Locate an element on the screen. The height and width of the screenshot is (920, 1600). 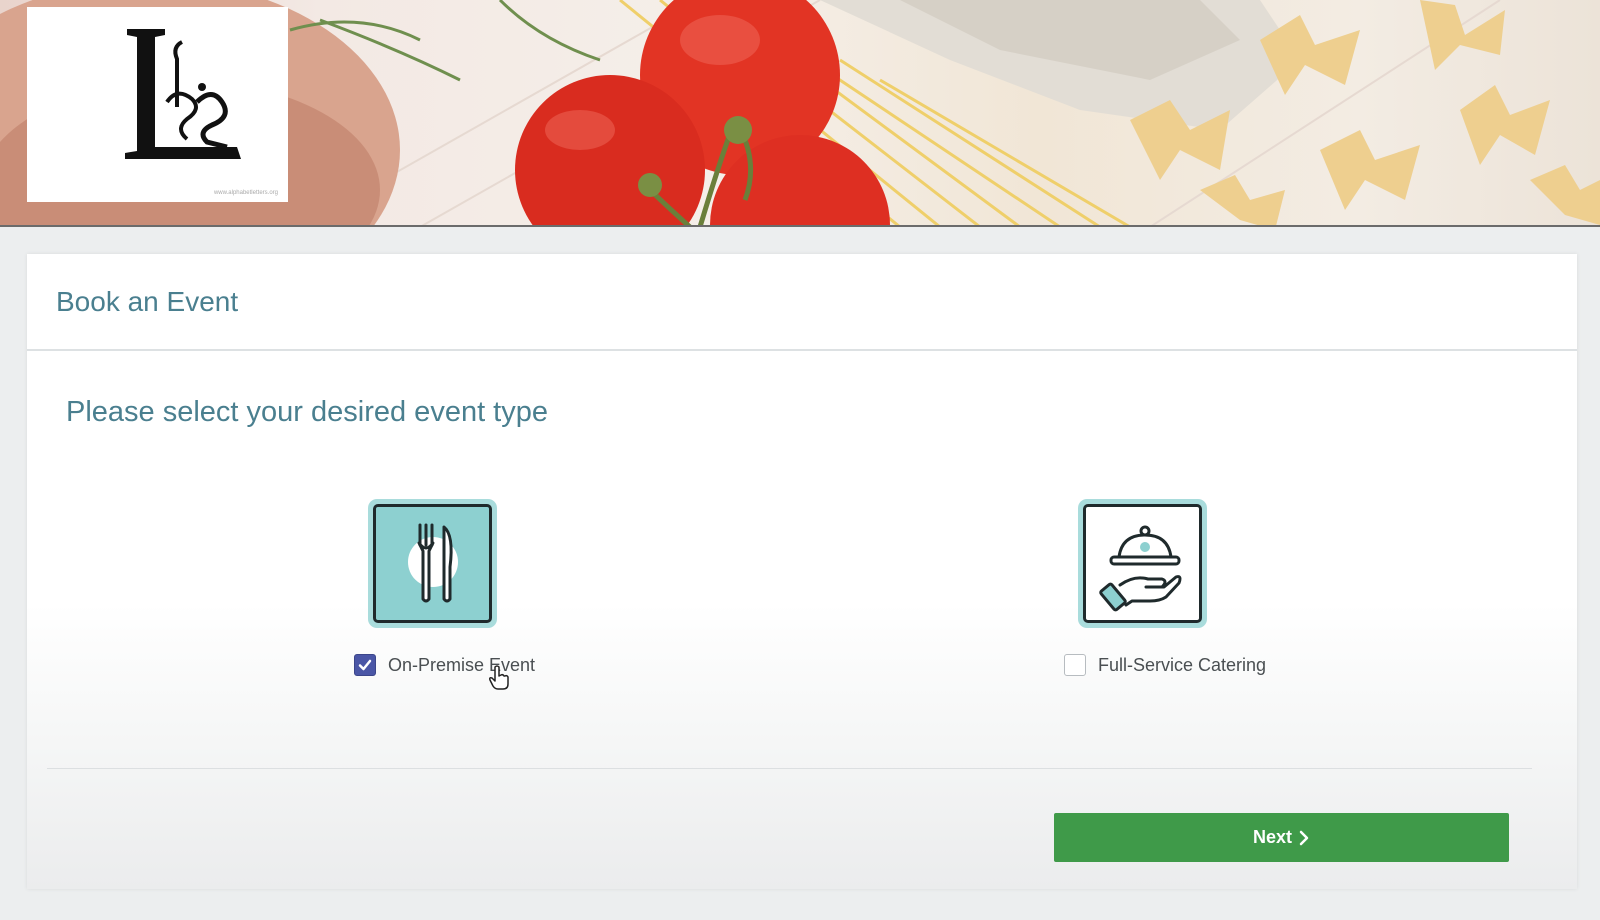
catering-tile is located at coordinates (1142, 563).